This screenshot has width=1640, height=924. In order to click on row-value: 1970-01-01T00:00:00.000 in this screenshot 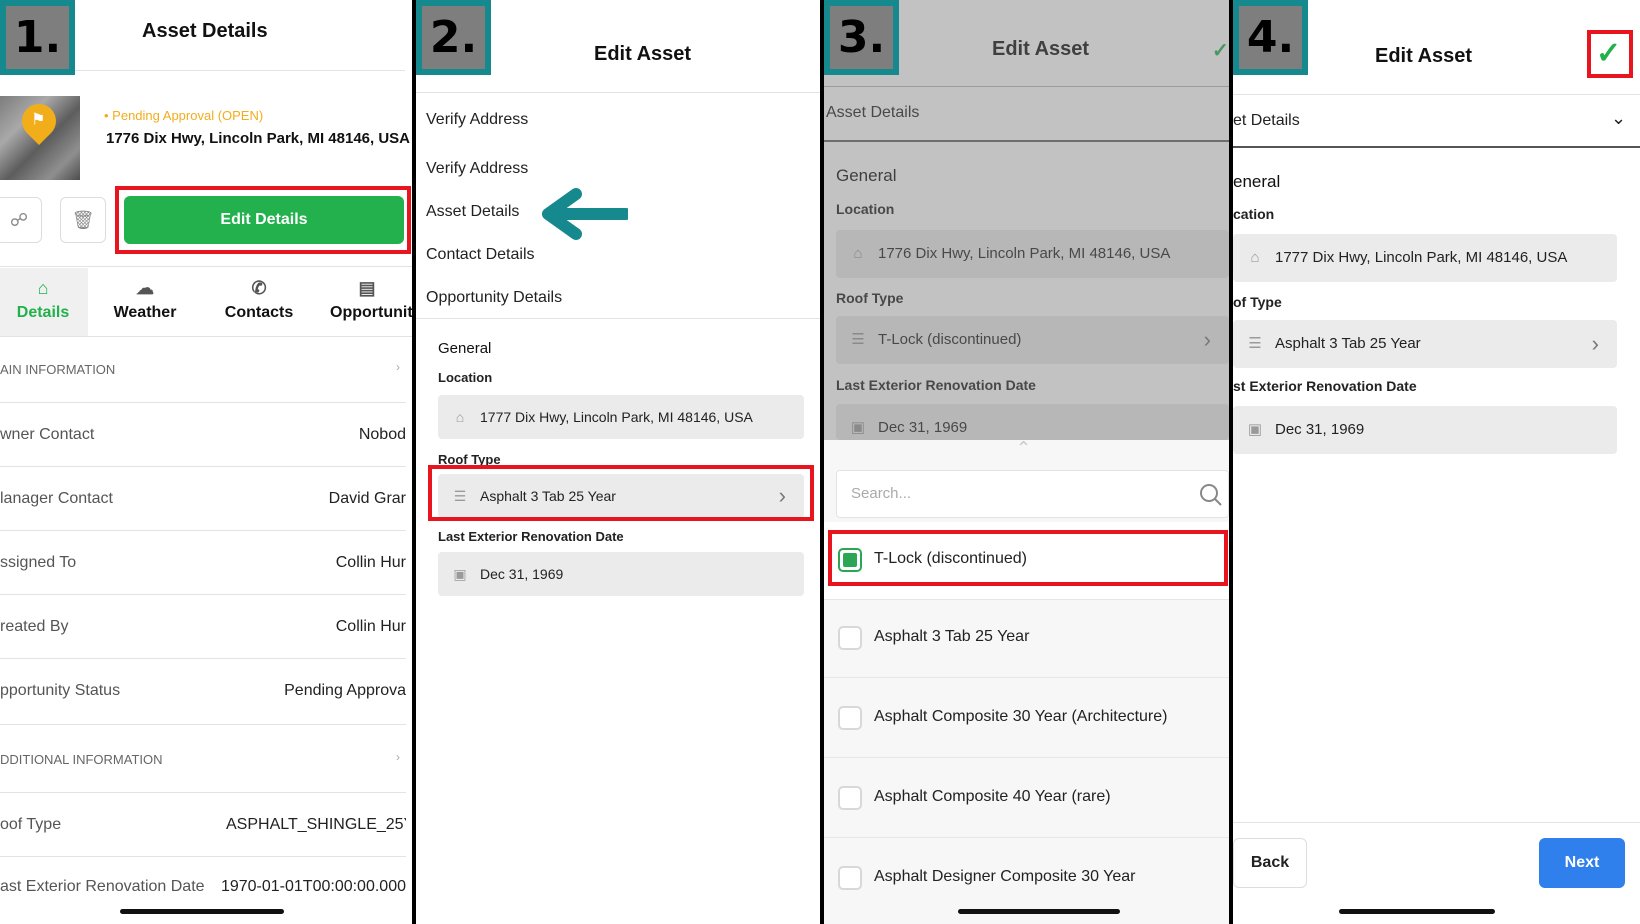, I will do `click(313, 886)`.